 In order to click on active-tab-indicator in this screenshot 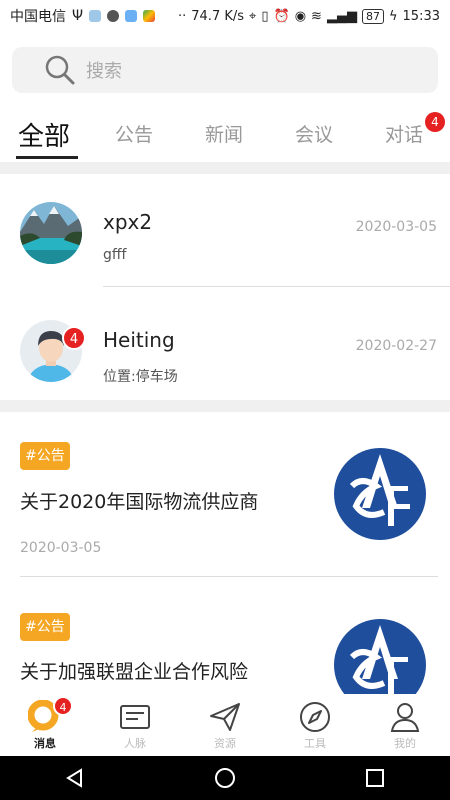, I will do `click(47, 157)`.